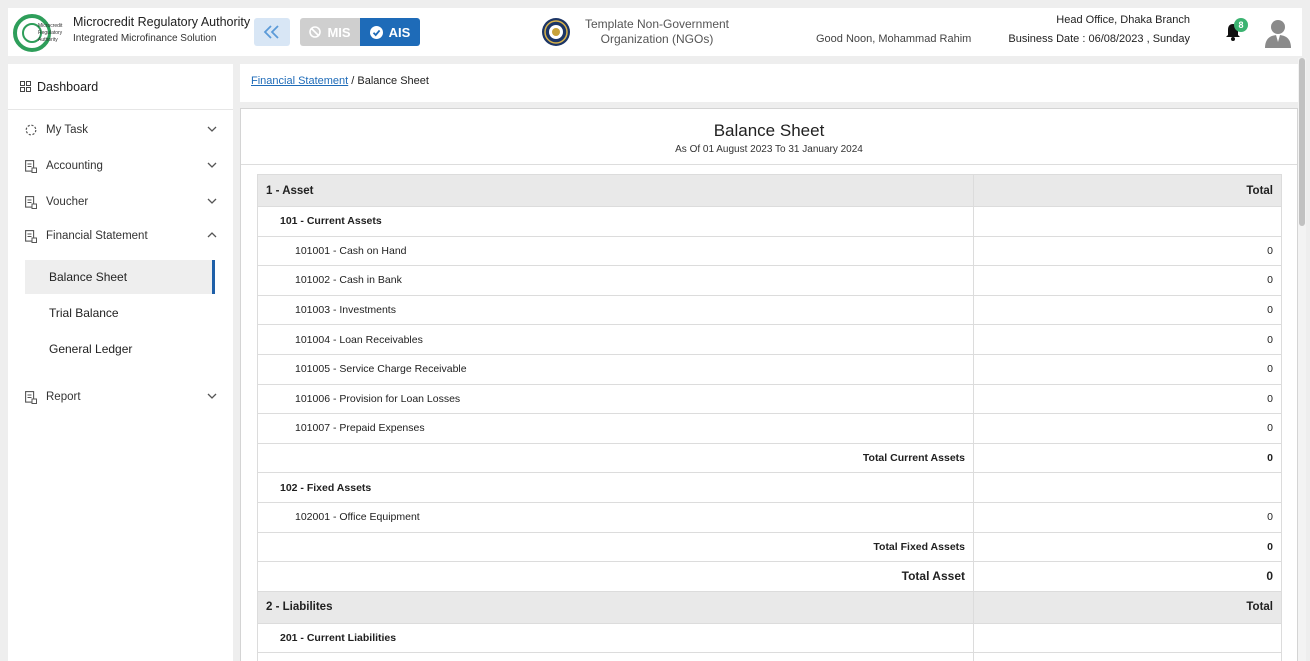 This screenshot has height=661, width=1310. What do you see at coordinates (67, 202) in the screenshot?
I see `sidebar-item-label: Voucher` at bounding box center [67, 202].